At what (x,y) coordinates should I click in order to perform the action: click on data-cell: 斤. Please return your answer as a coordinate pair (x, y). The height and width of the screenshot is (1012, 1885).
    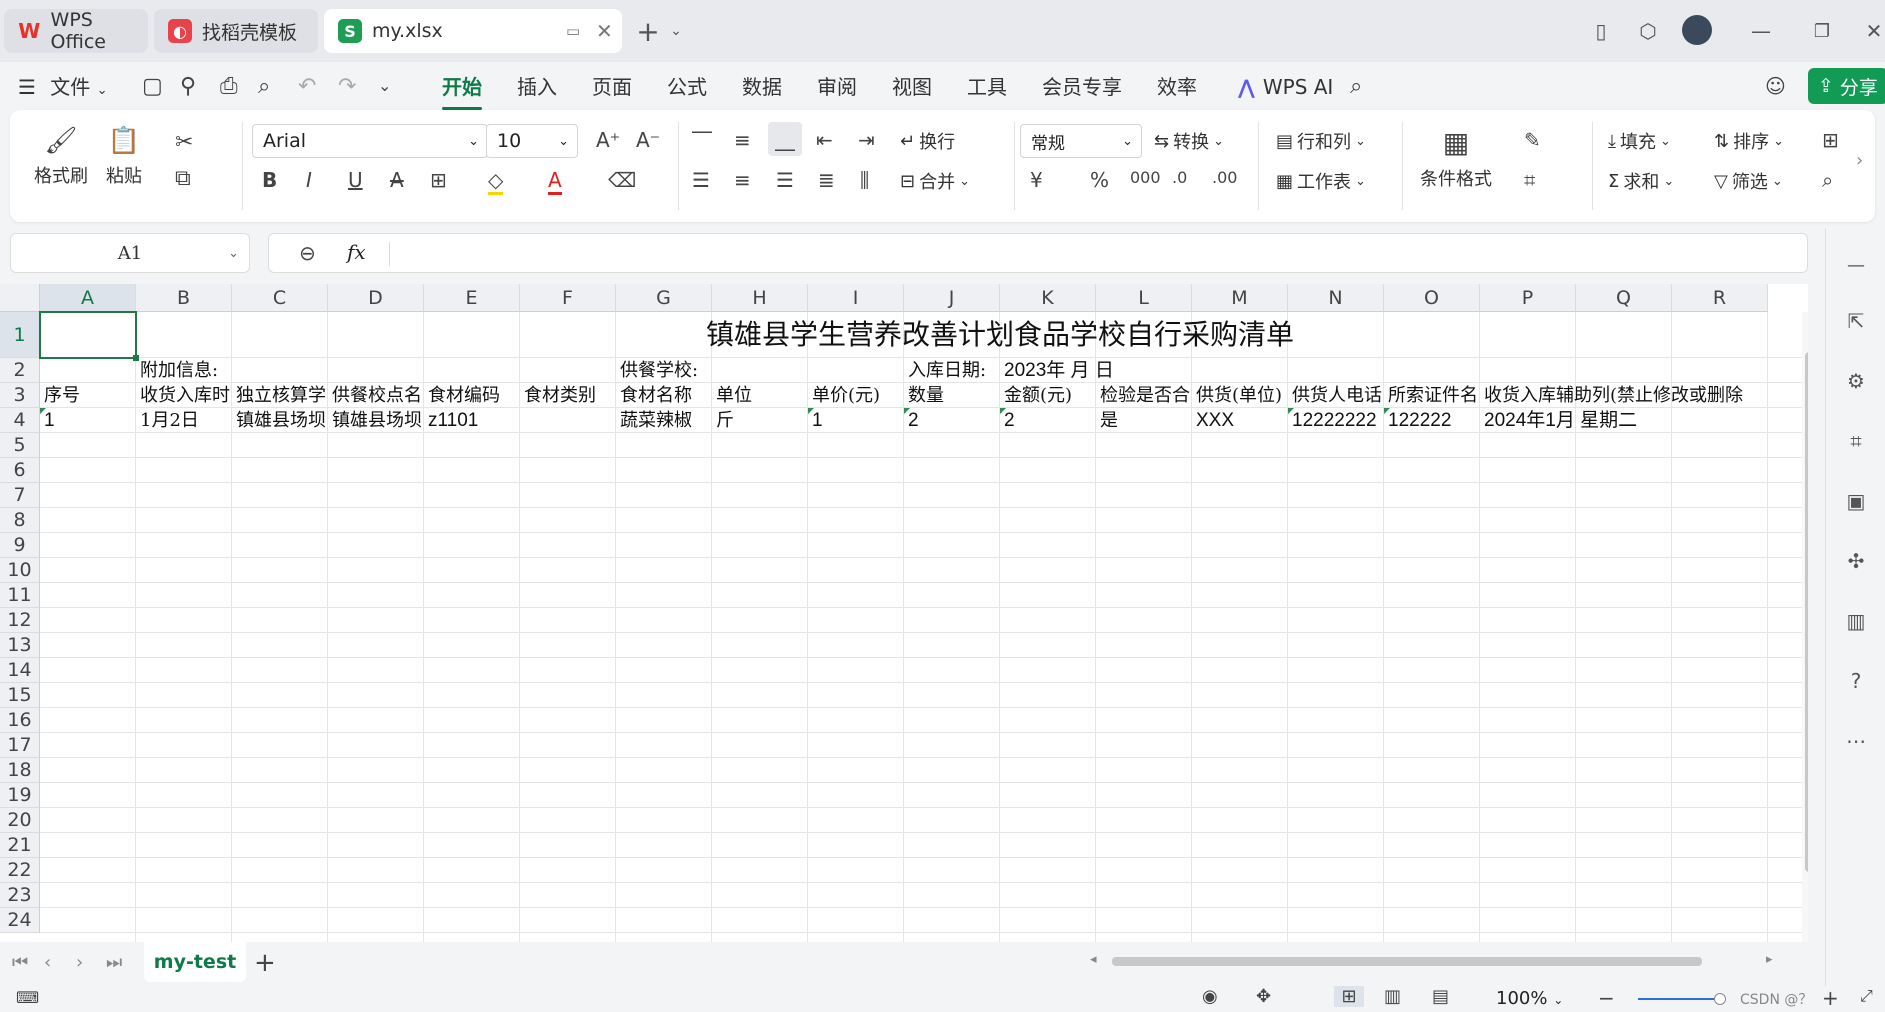
    Looking at the image, I should click on (760, 420).